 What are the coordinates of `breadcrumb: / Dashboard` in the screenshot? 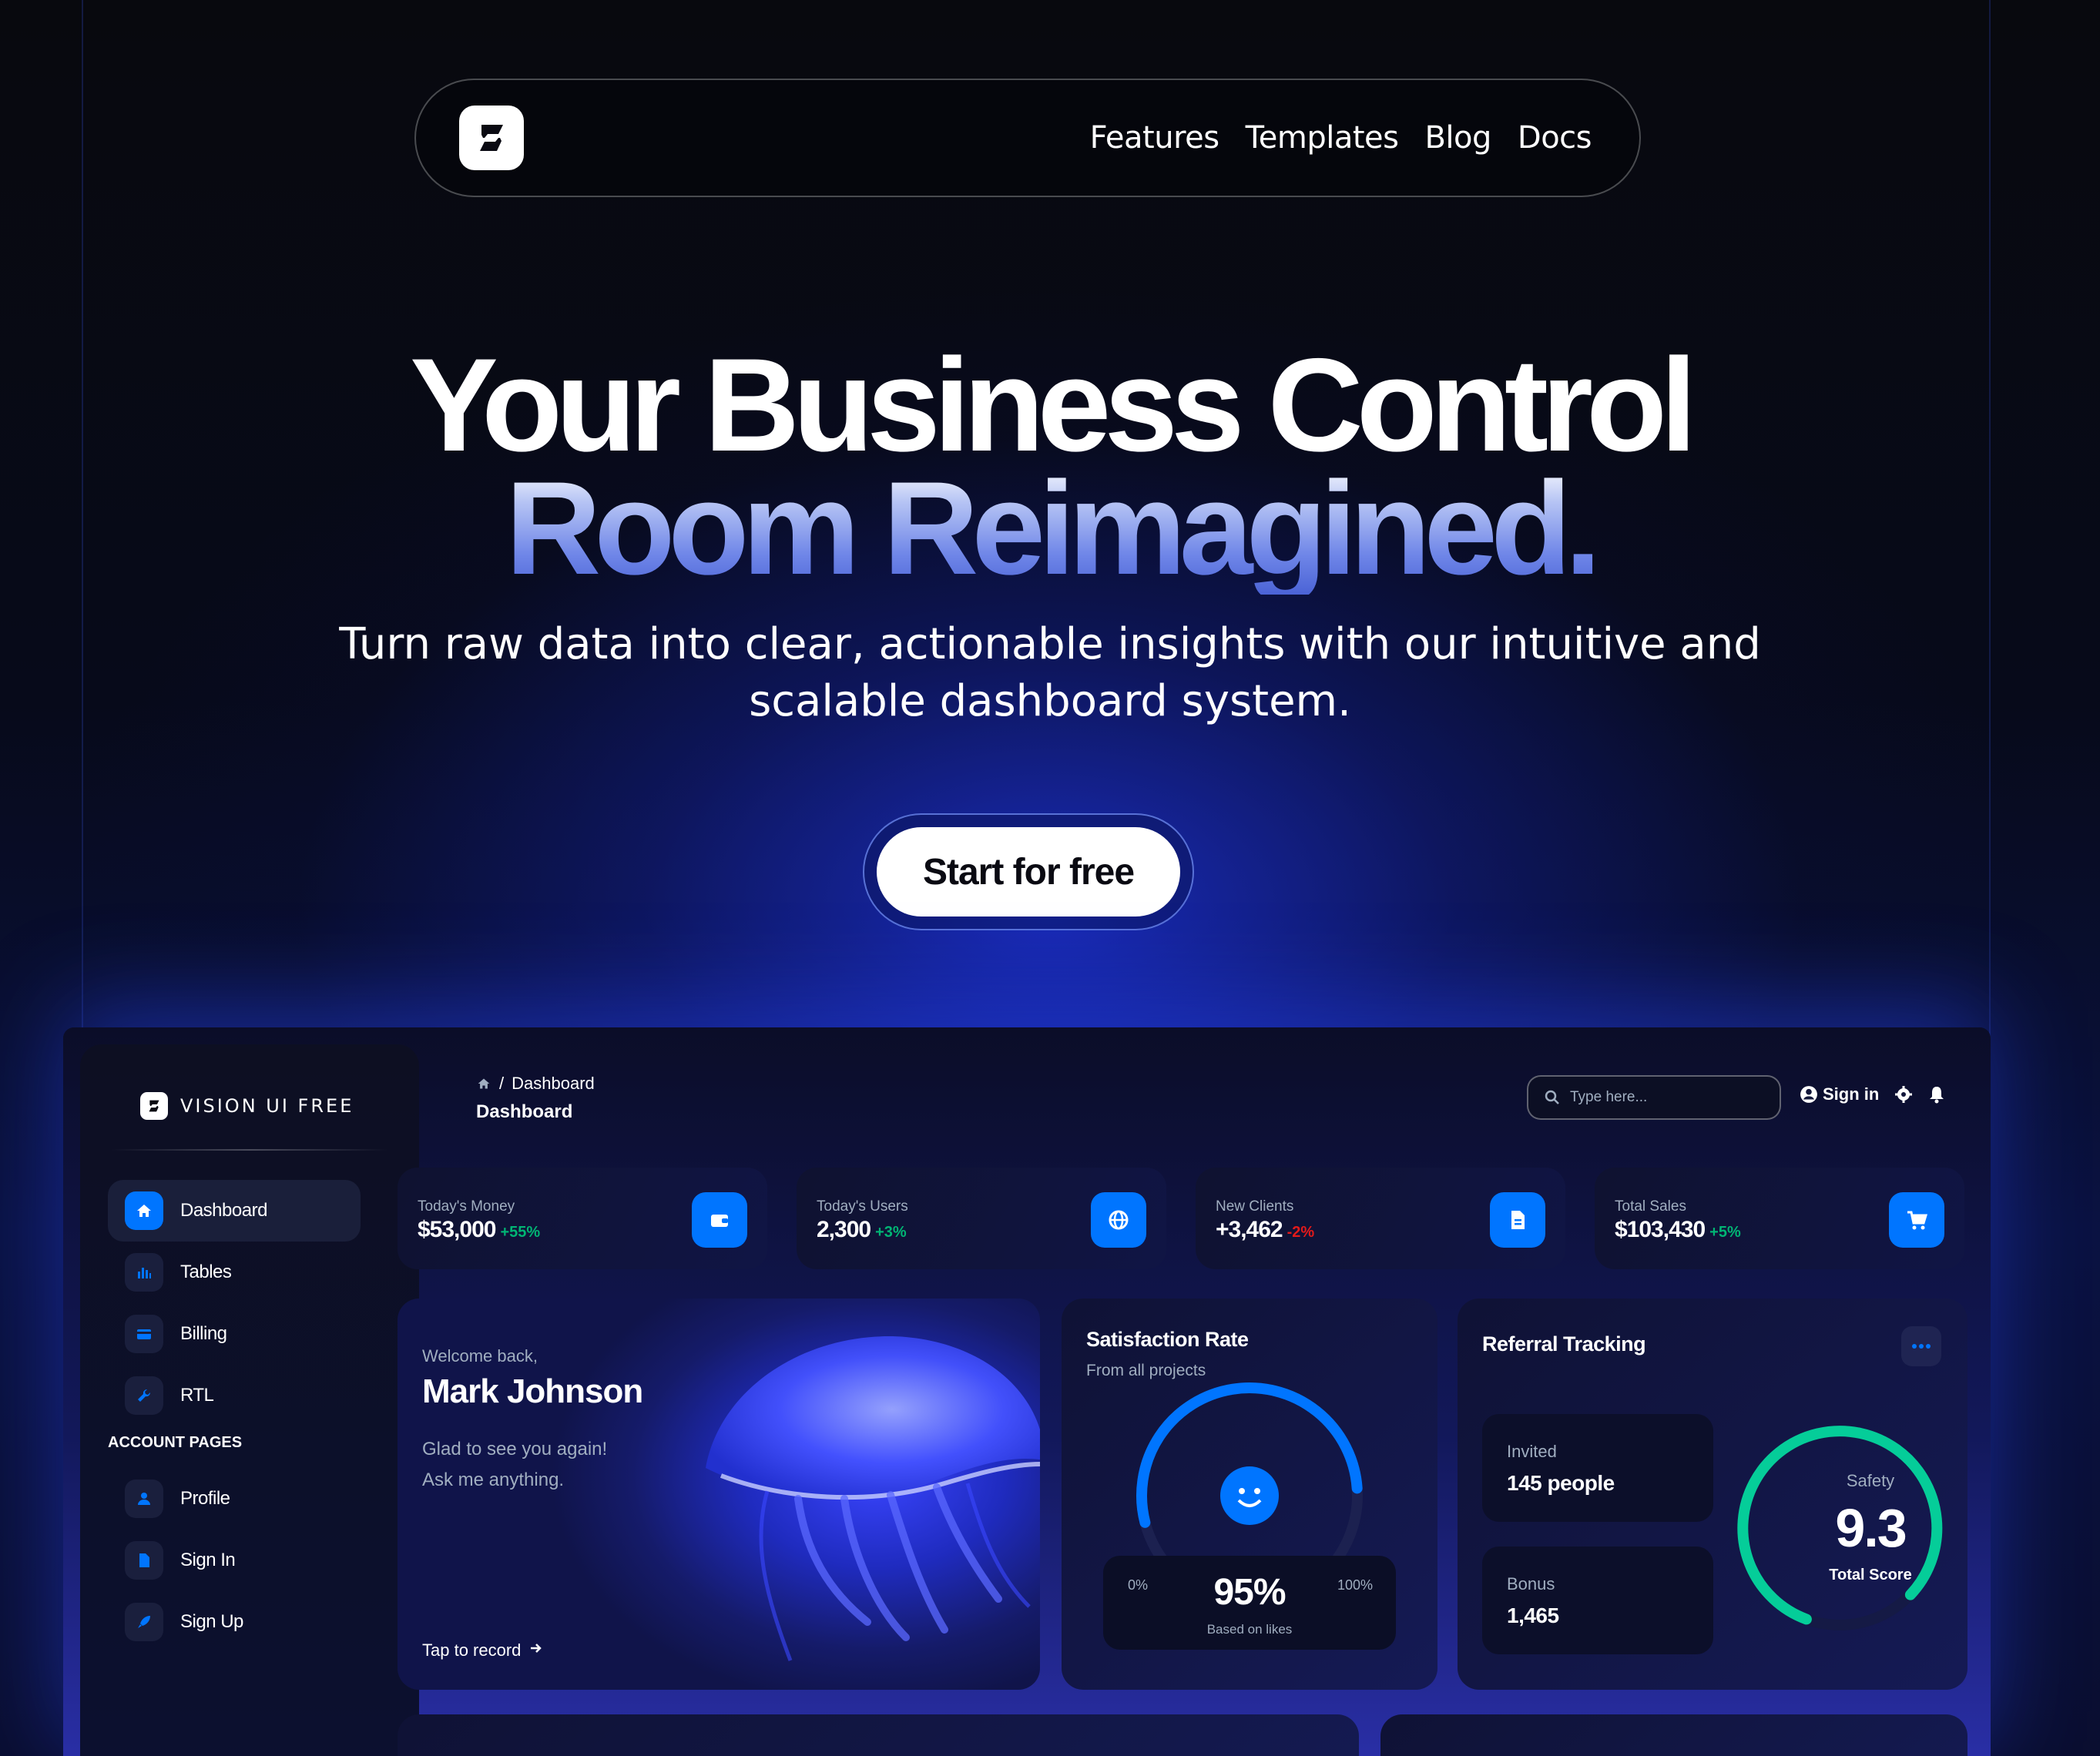 It's located at (535, 1084).